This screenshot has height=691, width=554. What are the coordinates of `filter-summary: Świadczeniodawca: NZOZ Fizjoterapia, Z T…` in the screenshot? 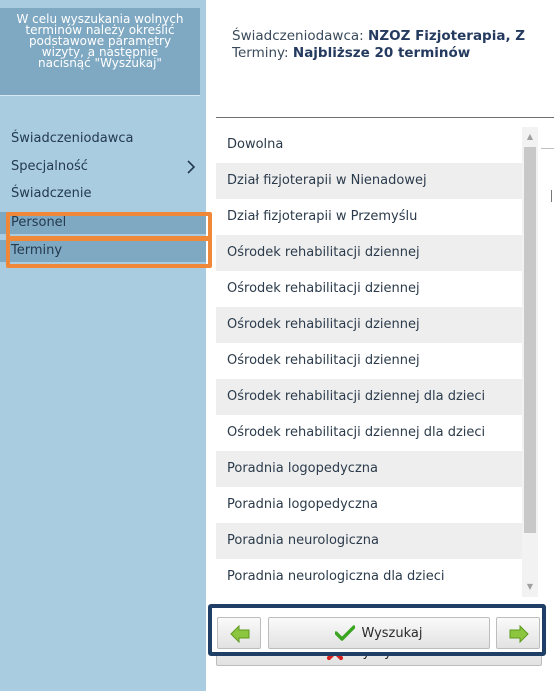 It's located at (378, 45).